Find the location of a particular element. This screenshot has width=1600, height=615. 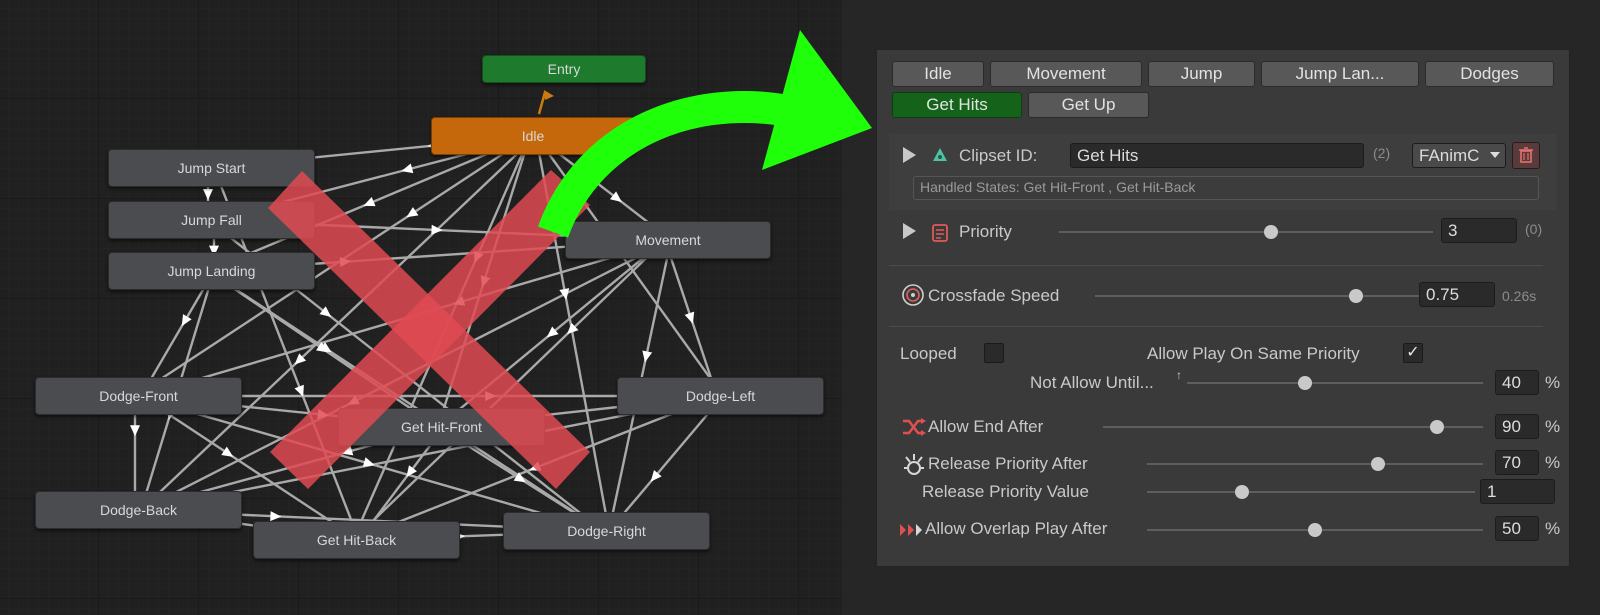

release-priority-value-input: 1 is located at coordinates (1517, 491).